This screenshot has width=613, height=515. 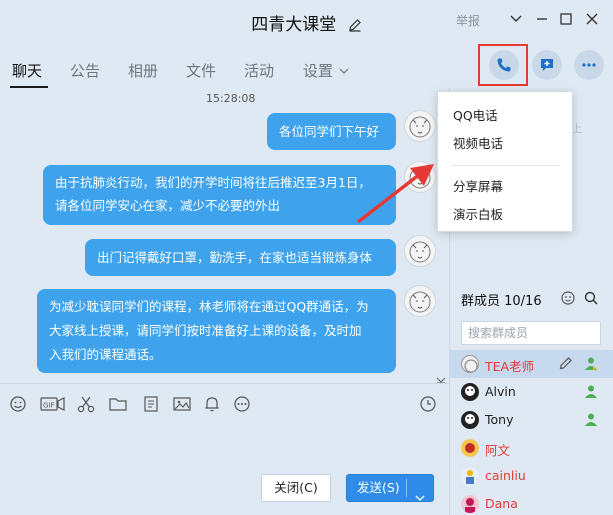 I want to click on bell-icon, so click(x=212, y=404).